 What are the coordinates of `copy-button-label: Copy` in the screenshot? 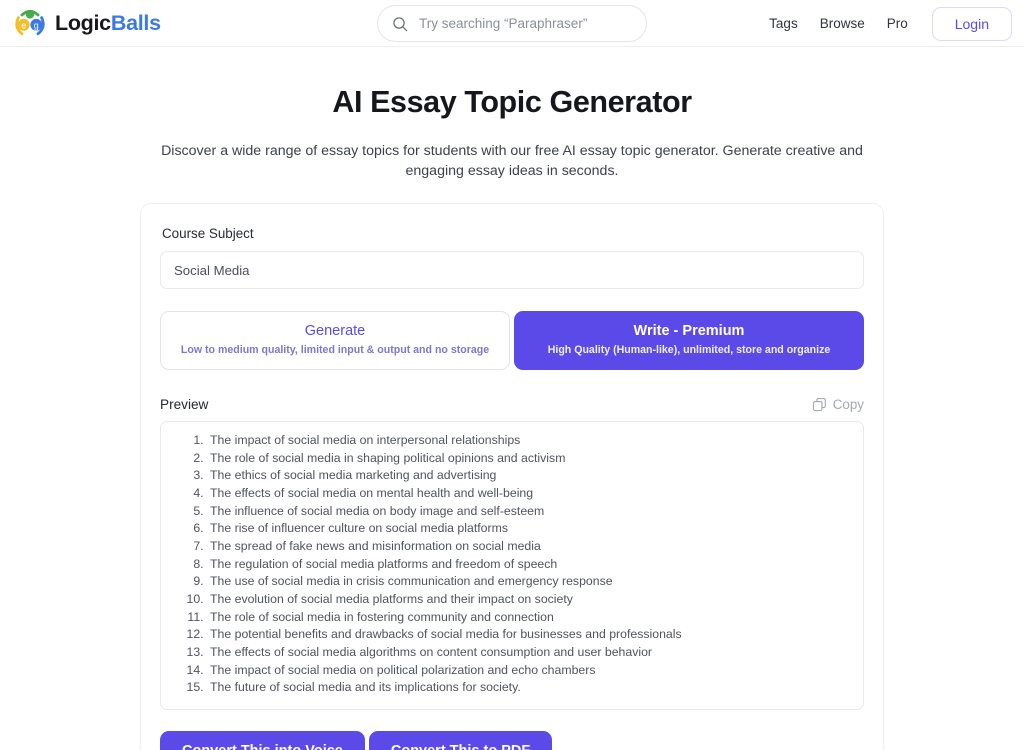 It's located at (848, 404).